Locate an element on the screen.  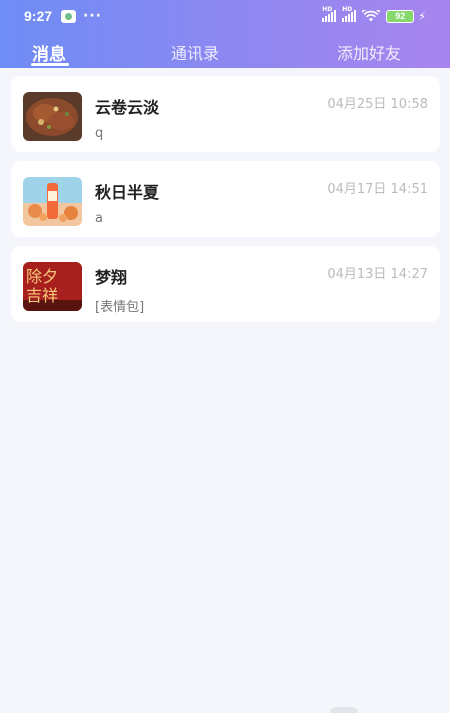
status-time: 9:27 is located at coordinates (38, 16).